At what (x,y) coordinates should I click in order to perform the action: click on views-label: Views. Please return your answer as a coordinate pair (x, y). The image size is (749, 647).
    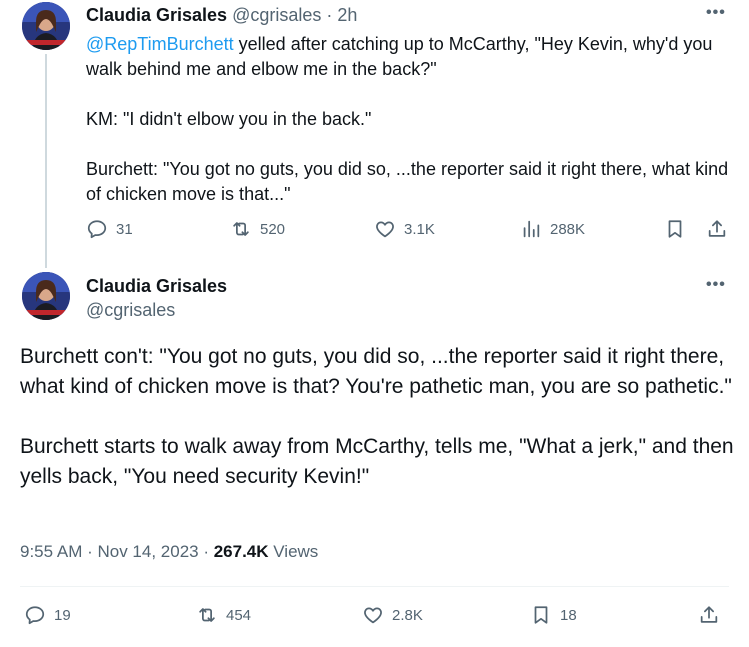
    Looking at the image, I should click on (293, 551).